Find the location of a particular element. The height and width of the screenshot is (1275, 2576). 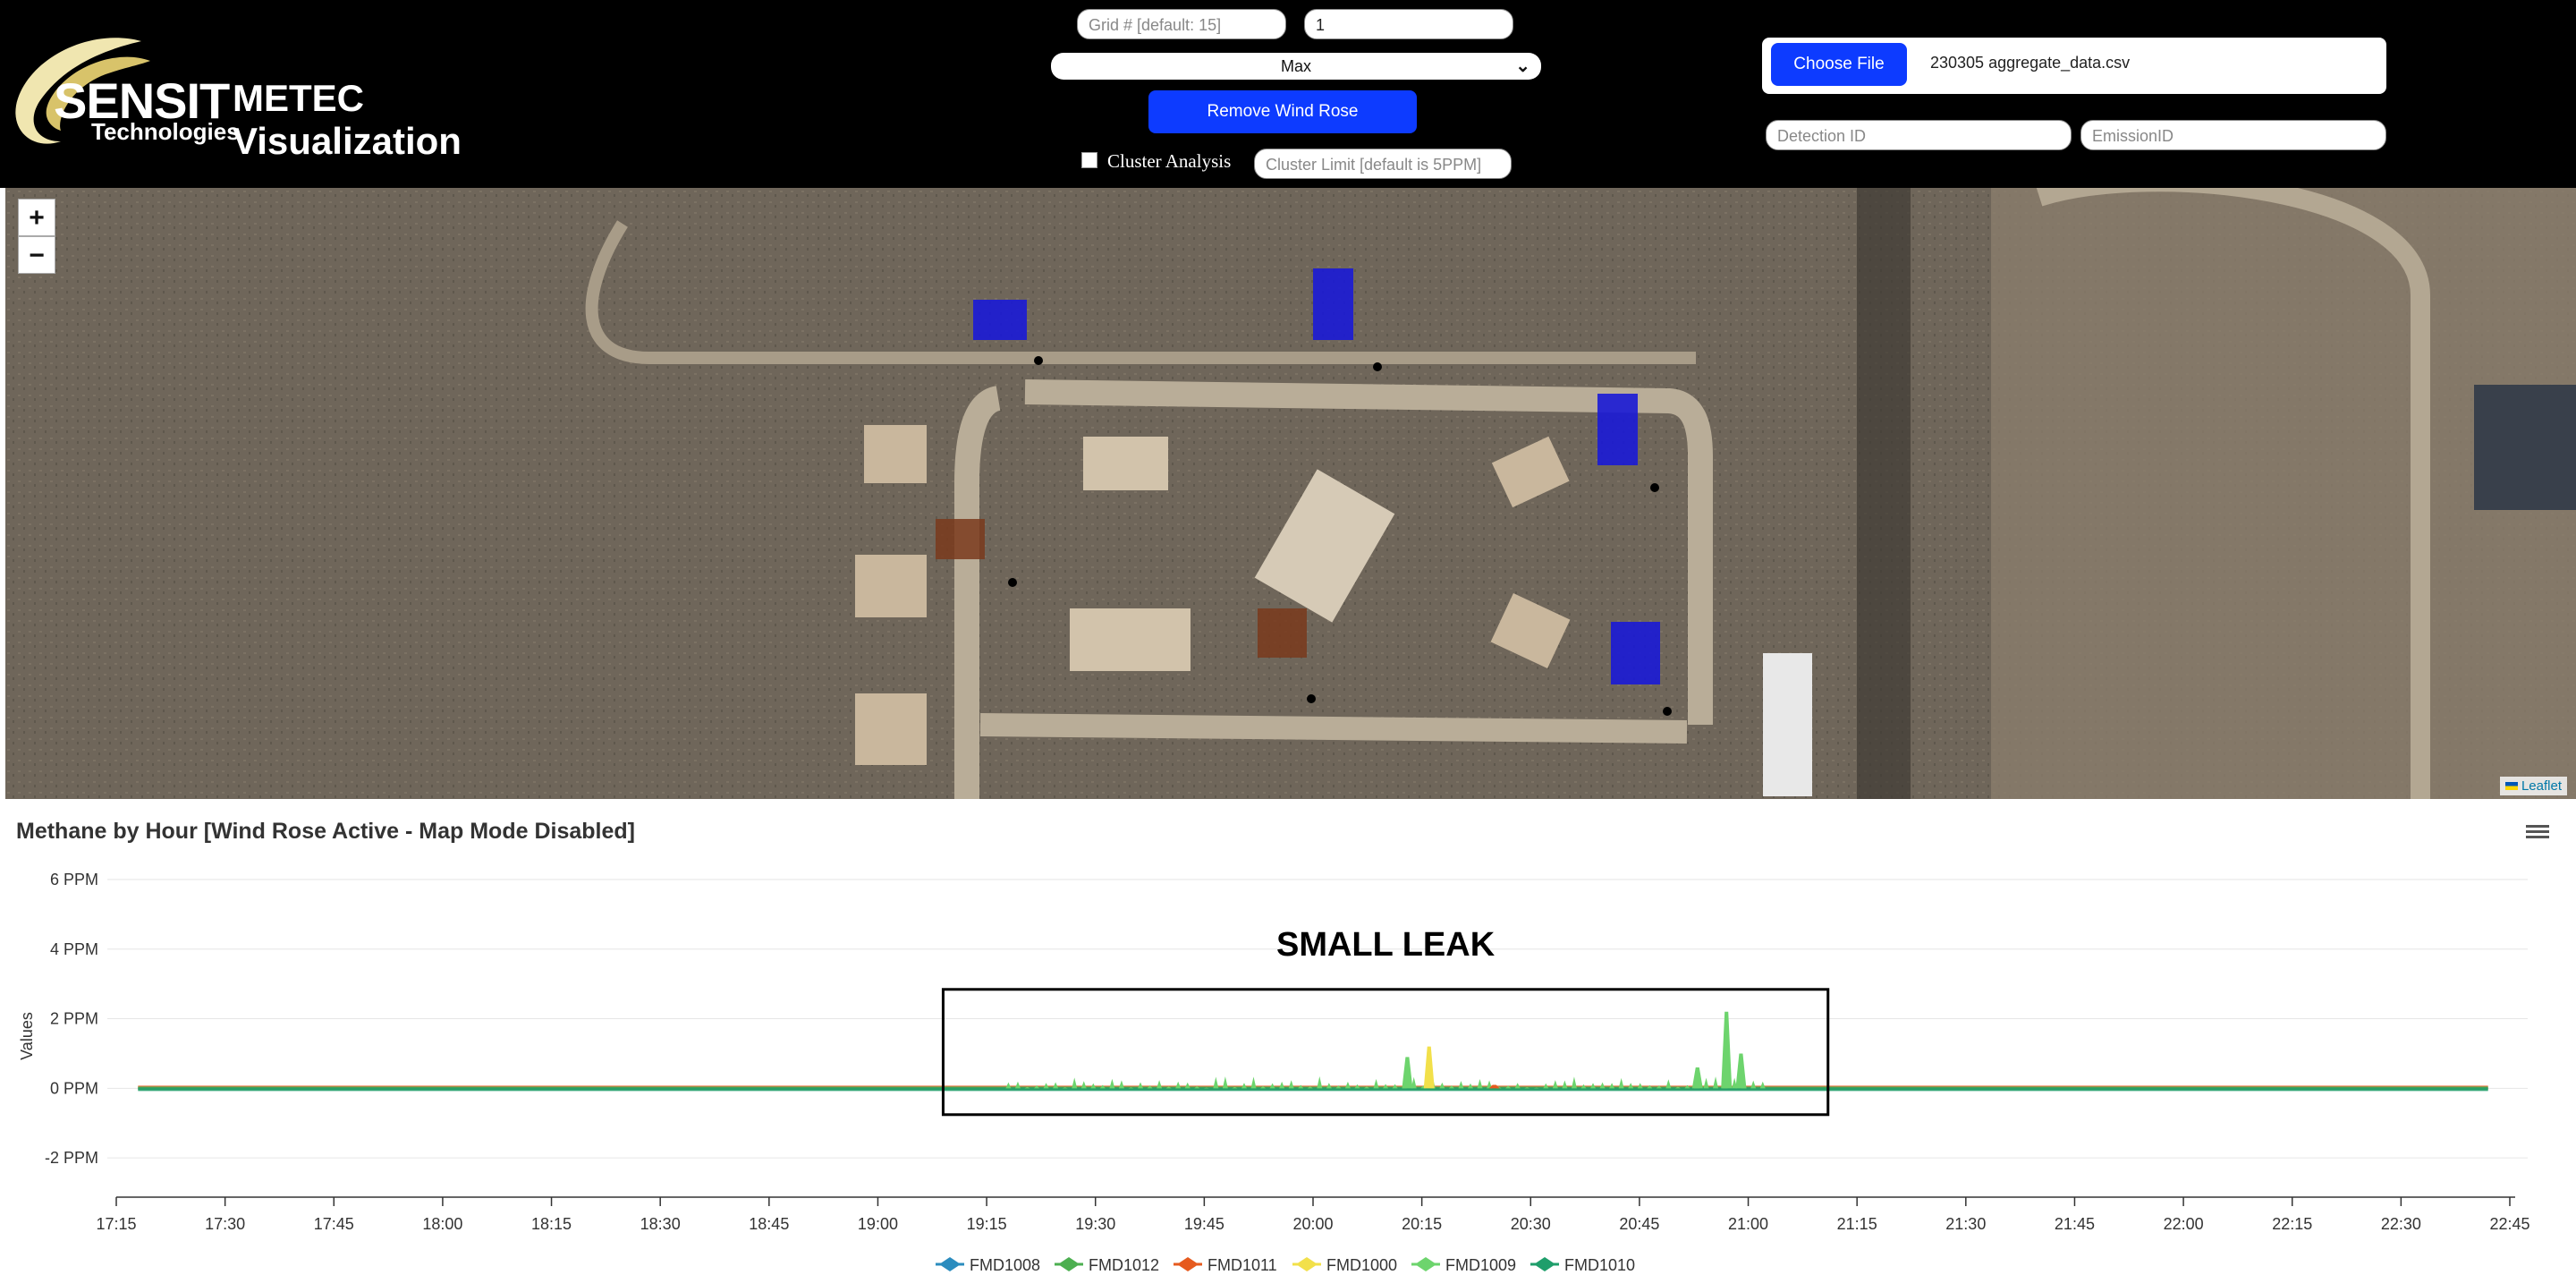

small-leak-box is located at coordinates (1385, 1052).